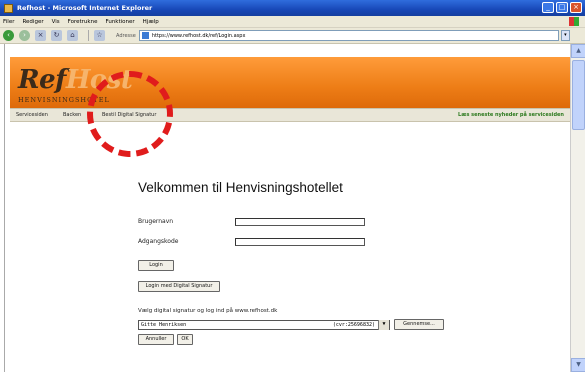 This screenshot has width=585, height=372. What do you see at coordinates (300, 242) in the screenshot?
I see `password-input` at bounding box center [300, 242].